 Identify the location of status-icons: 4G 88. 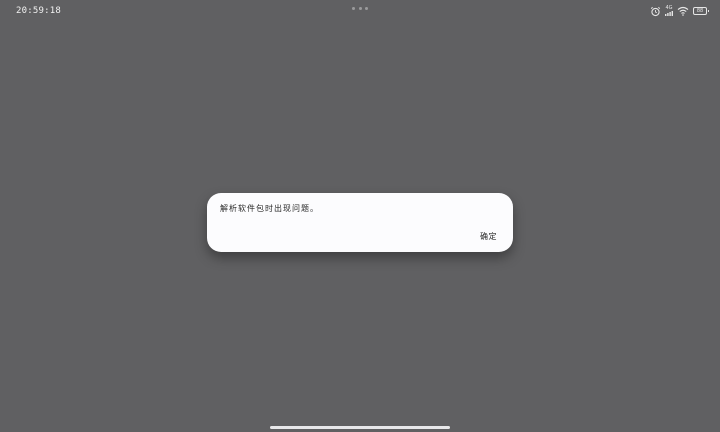
(679, 11).